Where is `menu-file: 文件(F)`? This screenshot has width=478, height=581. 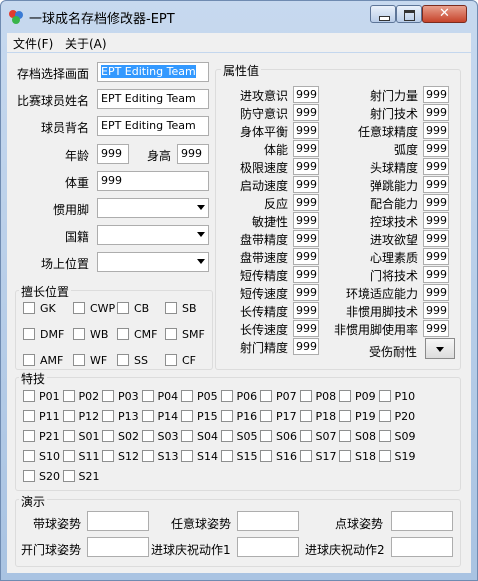
menu-file: 文件(F) is located at coordinates (33, 43).